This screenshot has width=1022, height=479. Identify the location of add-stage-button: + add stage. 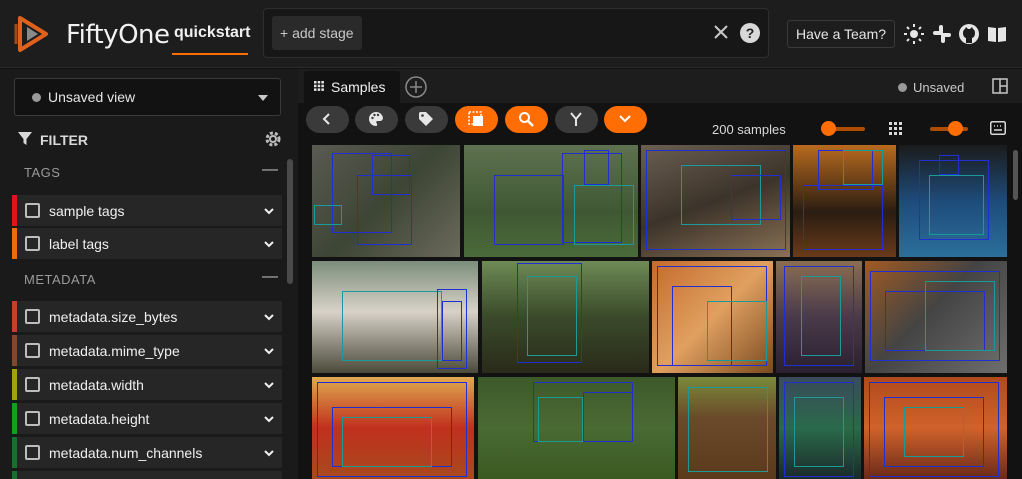
(317, 33).